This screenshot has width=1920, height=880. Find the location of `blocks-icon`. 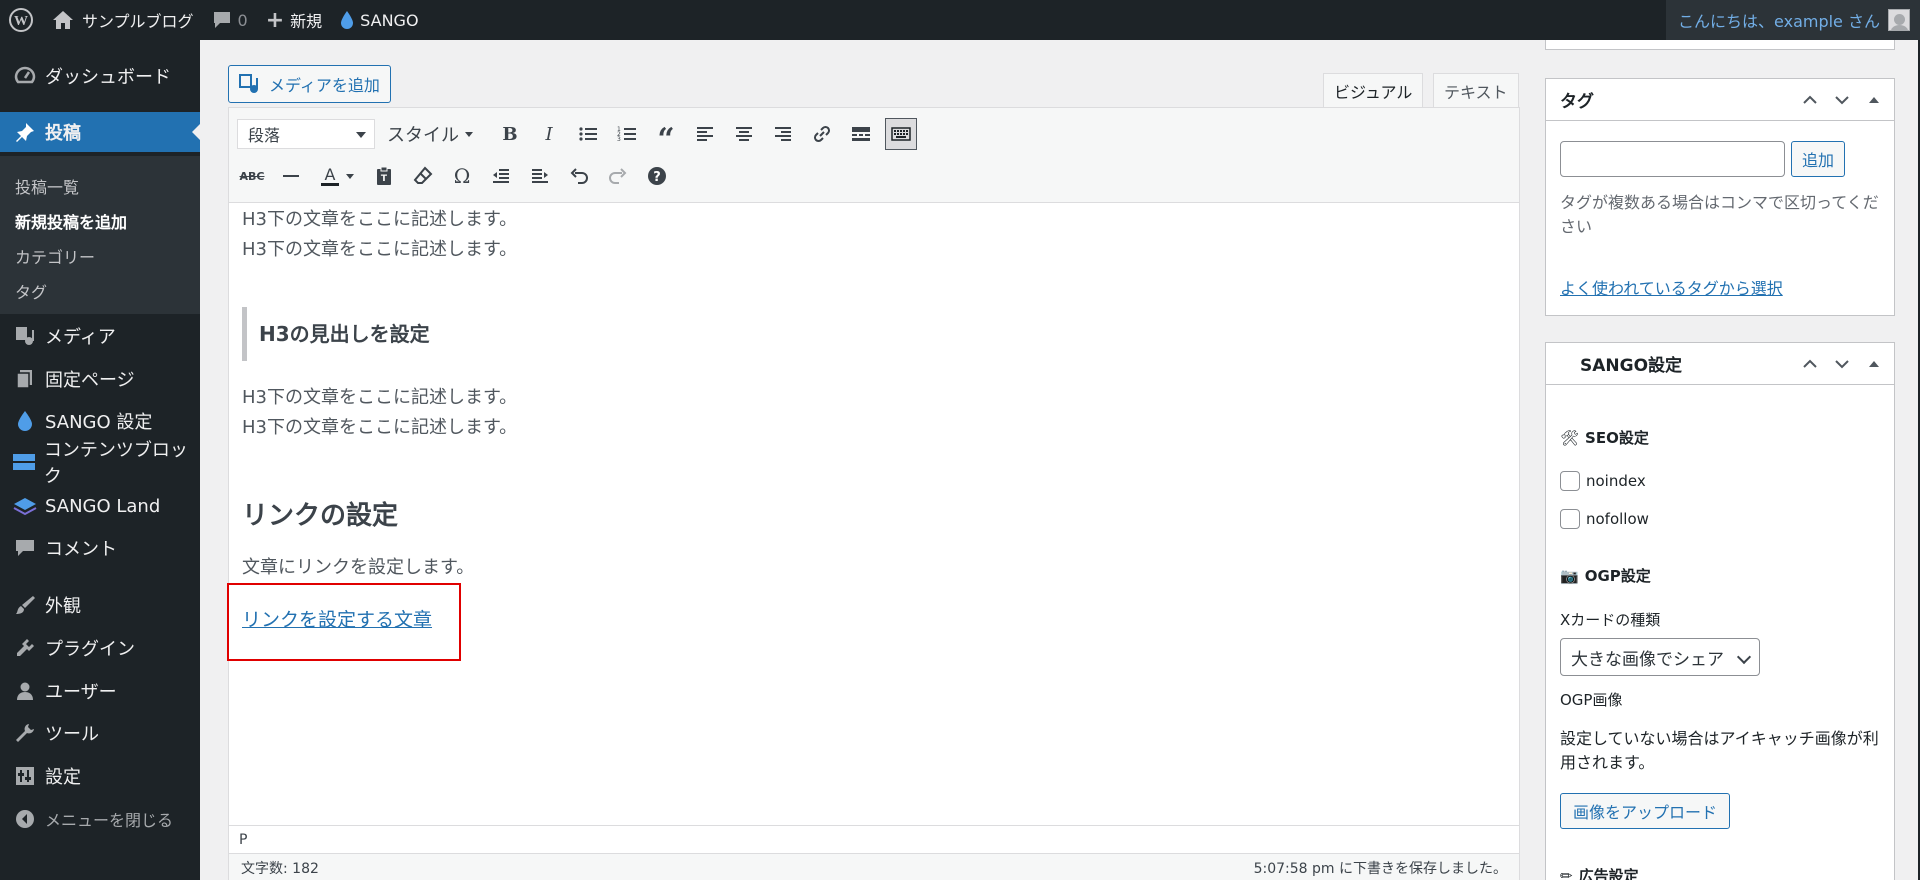

blocks-icon is located at coordinates (24, 462).